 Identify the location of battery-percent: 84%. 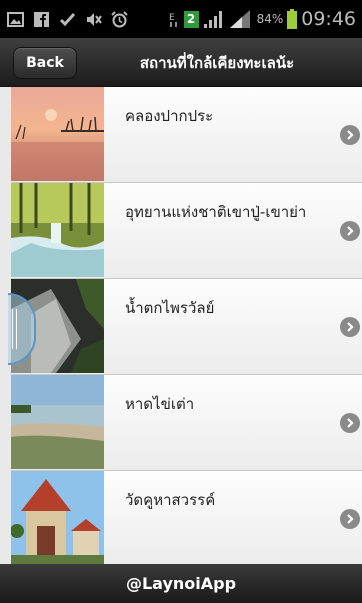
(270, 19).